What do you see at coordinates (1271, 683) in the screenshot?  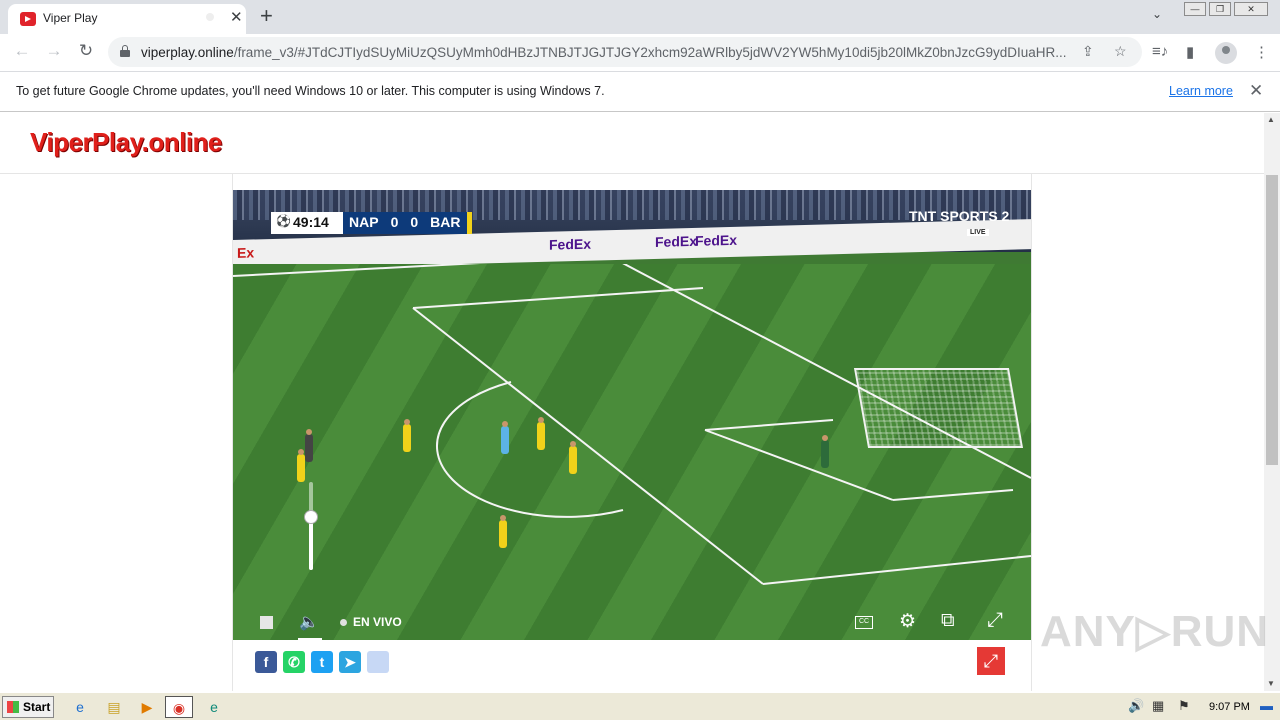 I see `scroll-down-icon: ▼` at bounding box center [1271, 683].